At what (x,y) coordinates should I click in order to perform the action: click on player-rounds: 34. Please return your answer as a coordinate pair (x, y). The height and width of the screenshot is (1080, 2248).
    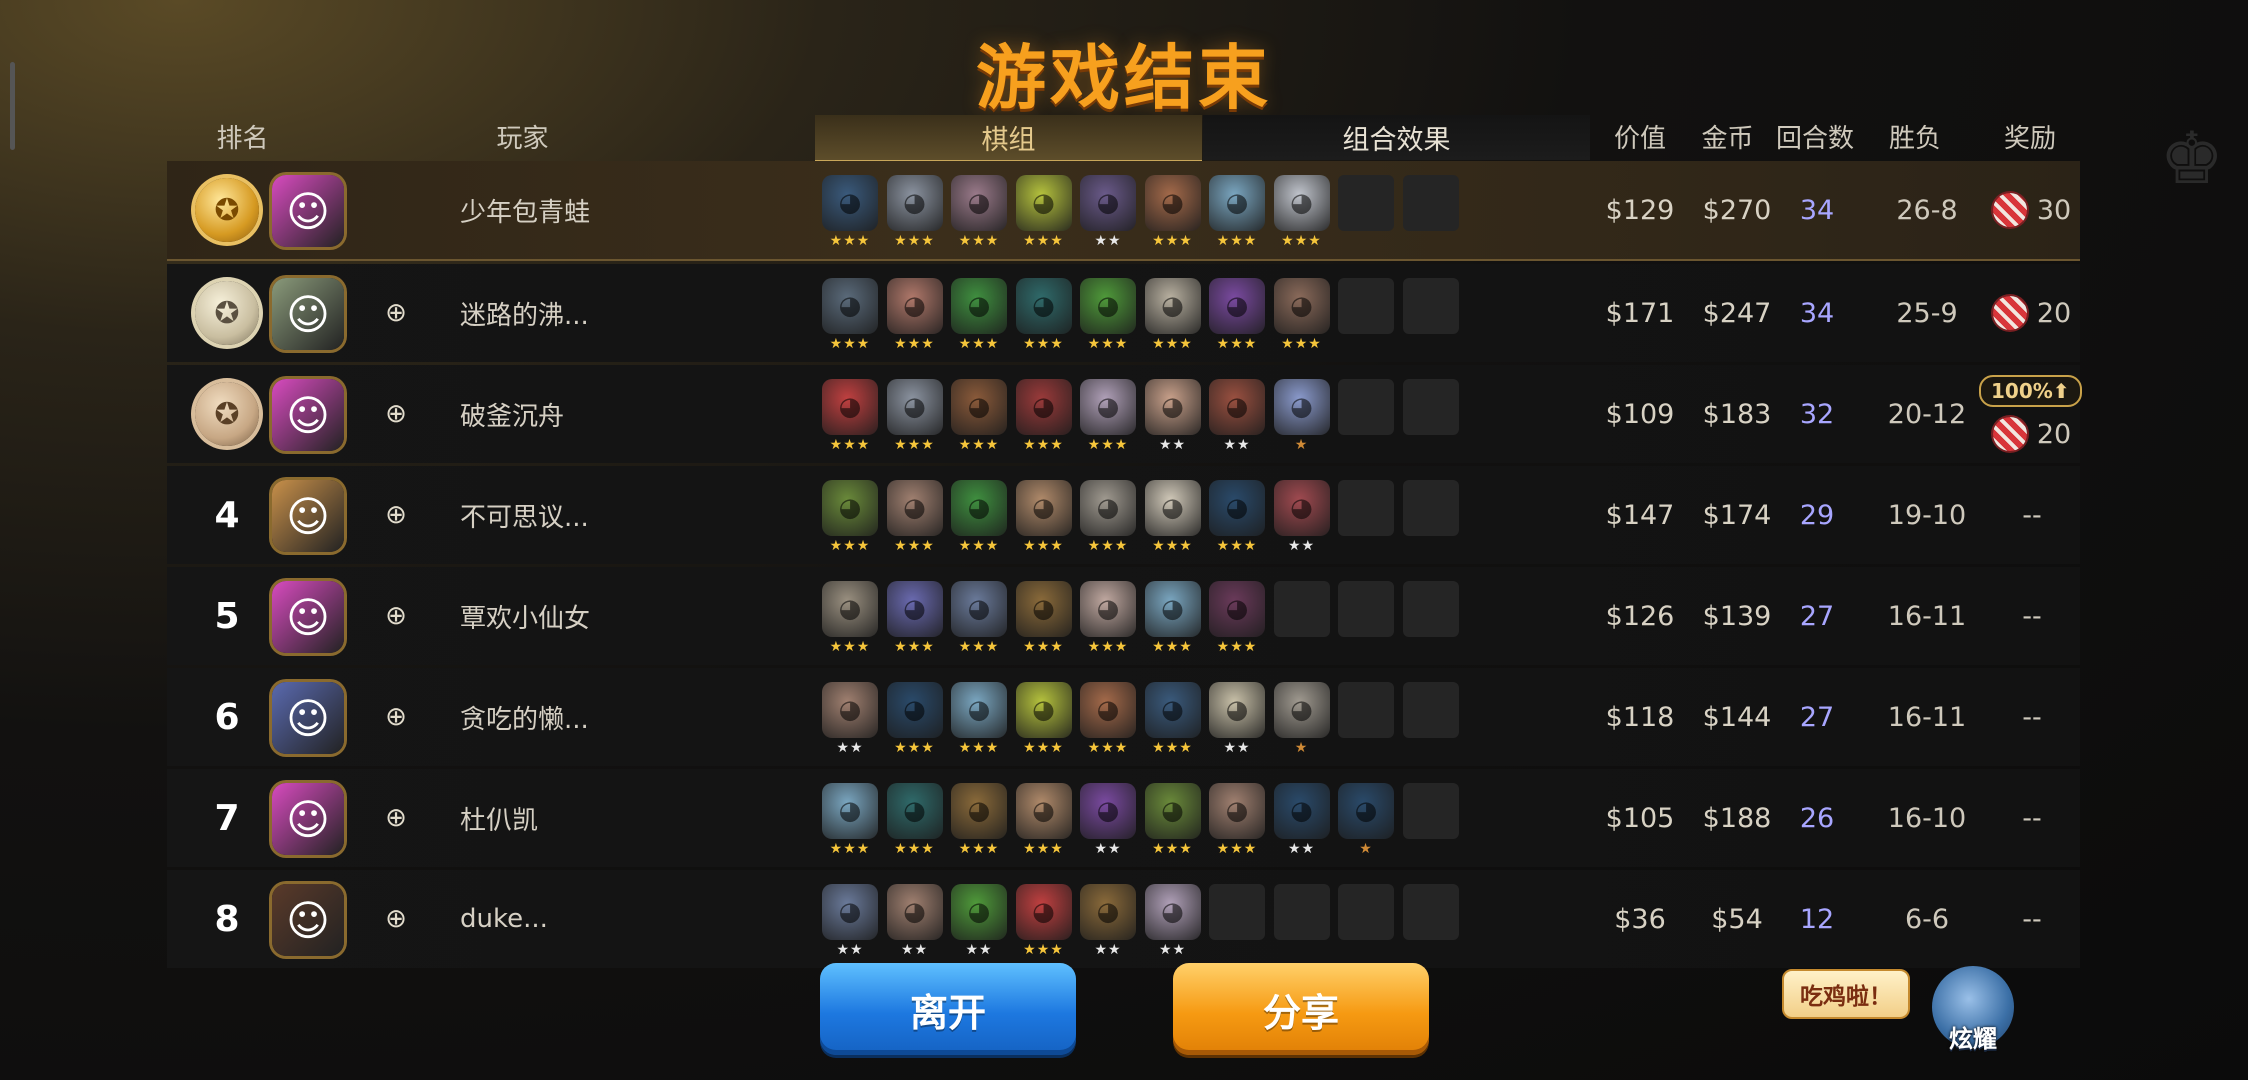
    Looking at the image, I should click on (1817, 210).